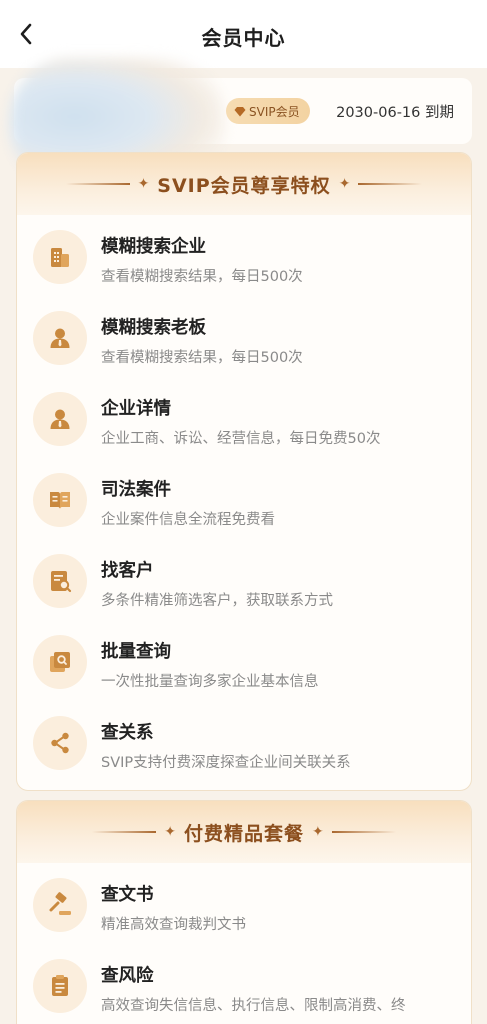 This screenshot has height=1024, width=487. Describe the element at coordinates (127, 733) in the screenshot. I see `privilege-title: 查关系` at that location.